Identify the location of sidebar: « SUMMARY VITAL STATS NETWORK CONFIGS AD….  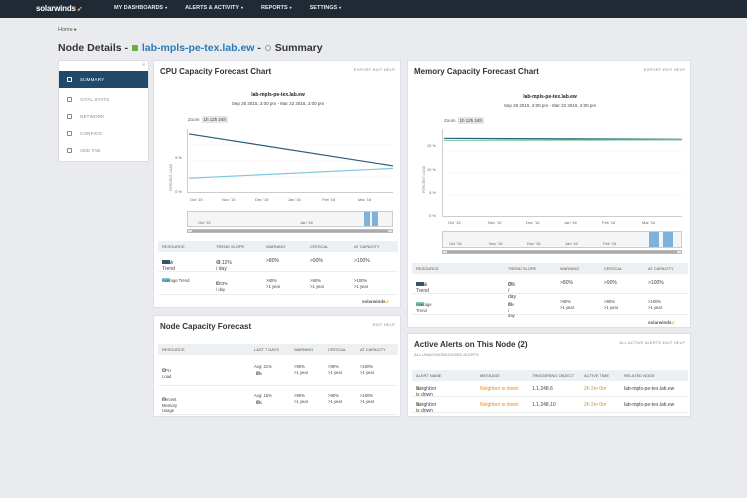
(103, 111).